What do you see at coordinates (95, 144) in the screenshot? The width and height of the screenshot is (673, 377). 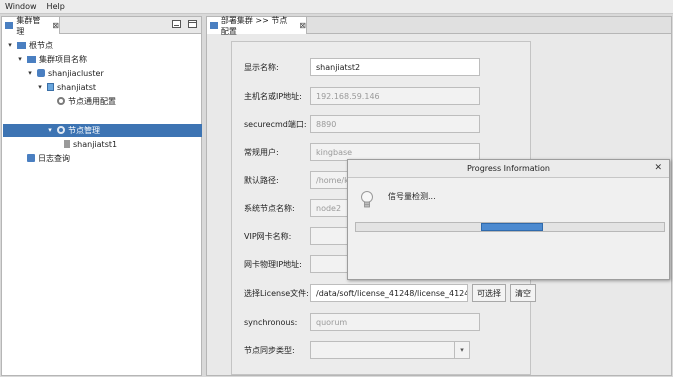 I see `tree-node-label: shanjiatst1` at bounding box center [95, 144].